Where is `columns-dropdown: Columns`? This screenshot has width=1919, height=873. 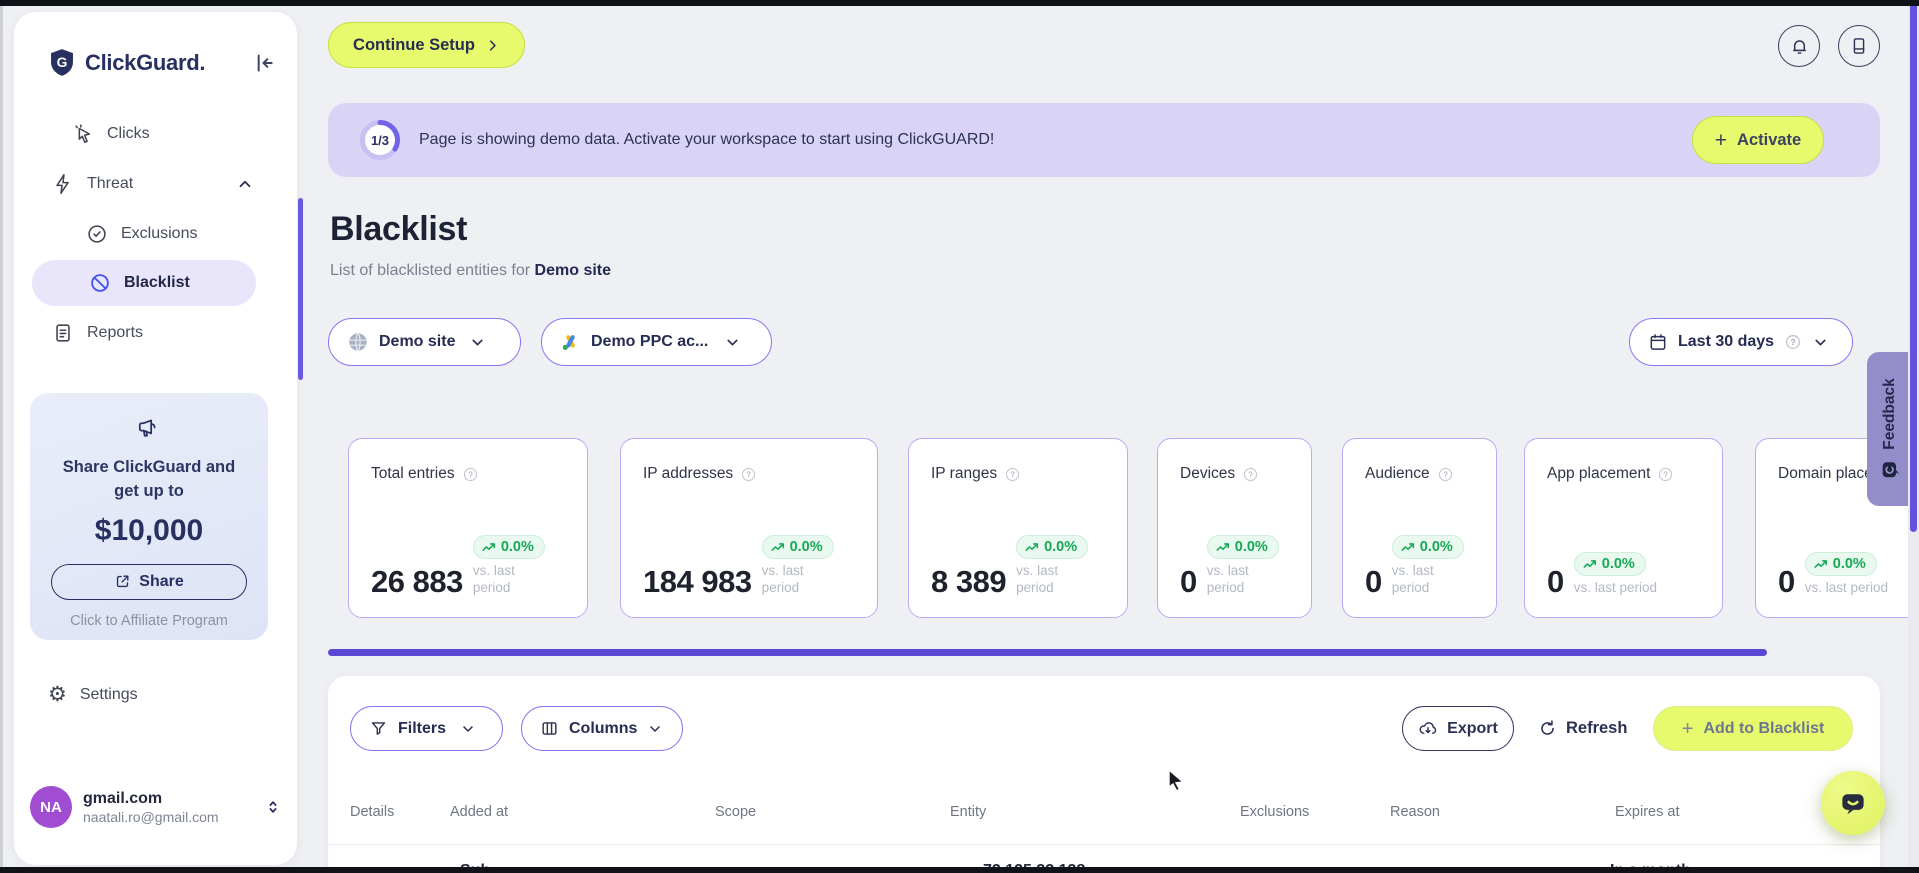 columns-dropdown: Columns is located at coordinates (602, 728).